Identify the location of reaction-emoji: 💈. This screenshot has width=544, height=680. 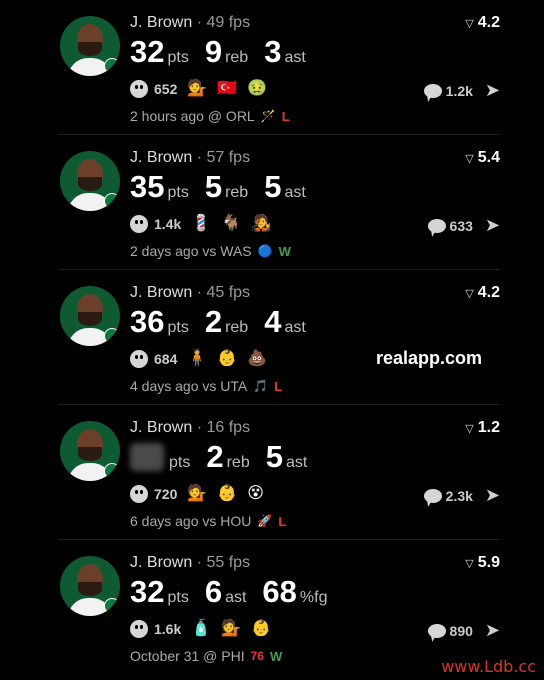
(201, 224).